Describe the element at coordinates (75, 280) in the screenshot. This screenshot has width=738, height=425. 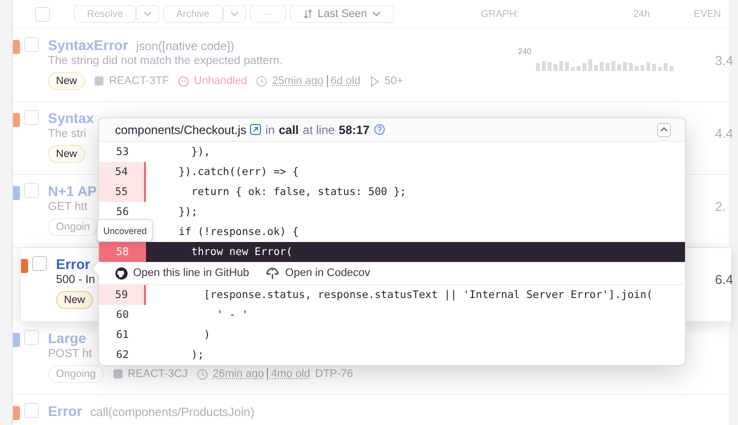
I see `issue-message: 500 - In` at that location.